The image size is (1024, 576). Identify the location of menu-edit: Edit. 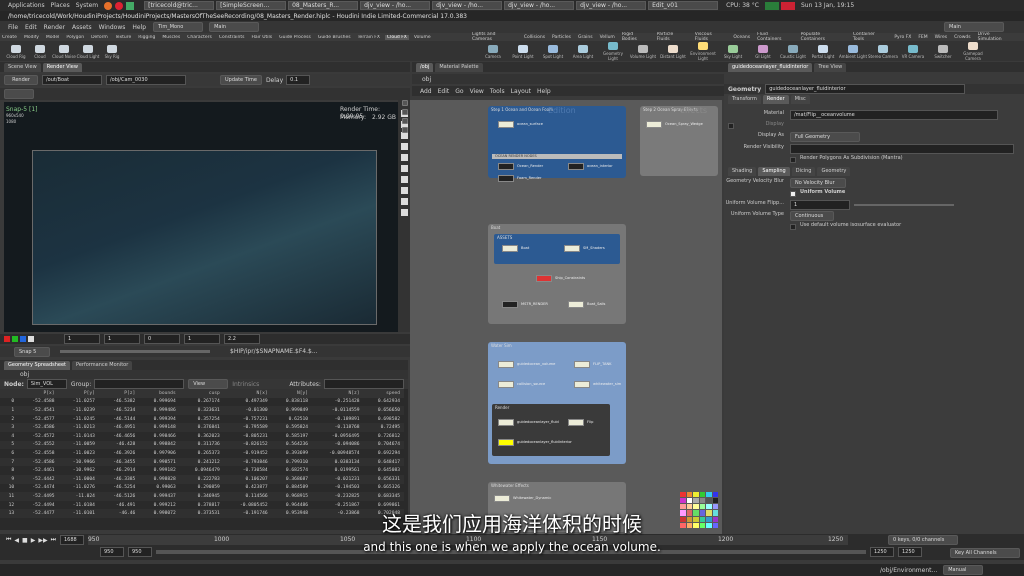
(31, 27).